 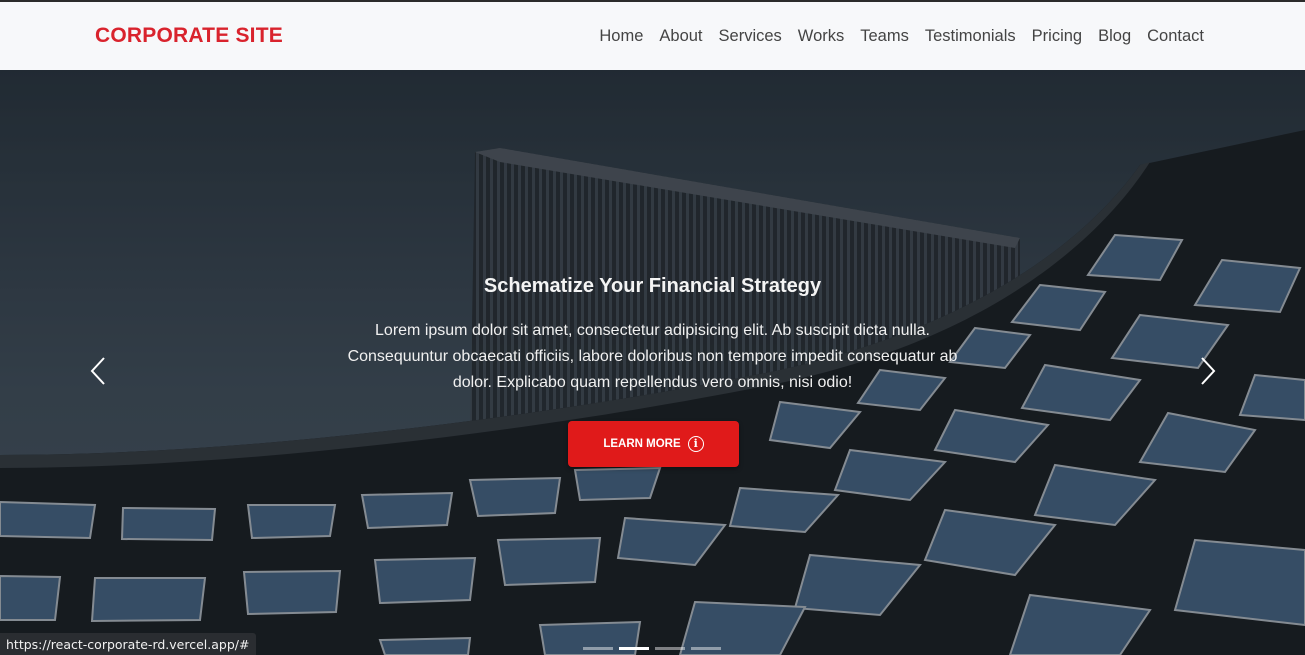 I want to click on carousel-prev-button, so click(x=99, y=371).